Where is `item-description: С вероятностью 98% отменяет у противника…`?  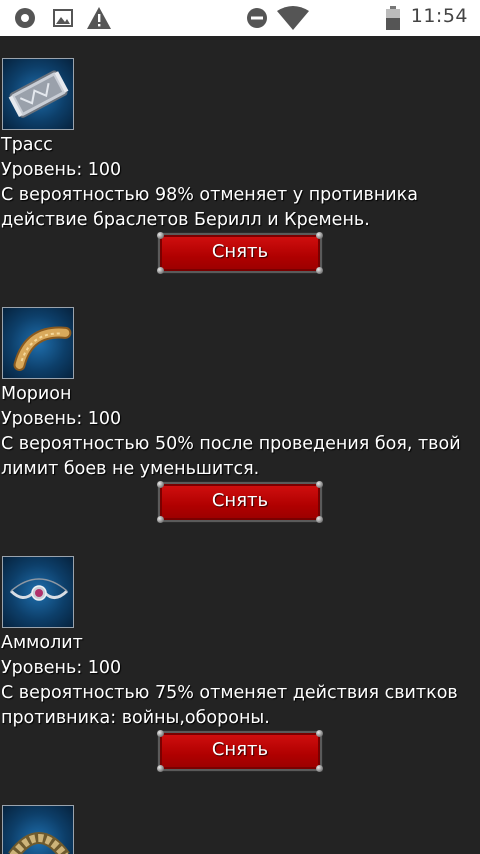
item-description: С вероятностью 98% отменяет у противника… is located at coordinates (209, 207).